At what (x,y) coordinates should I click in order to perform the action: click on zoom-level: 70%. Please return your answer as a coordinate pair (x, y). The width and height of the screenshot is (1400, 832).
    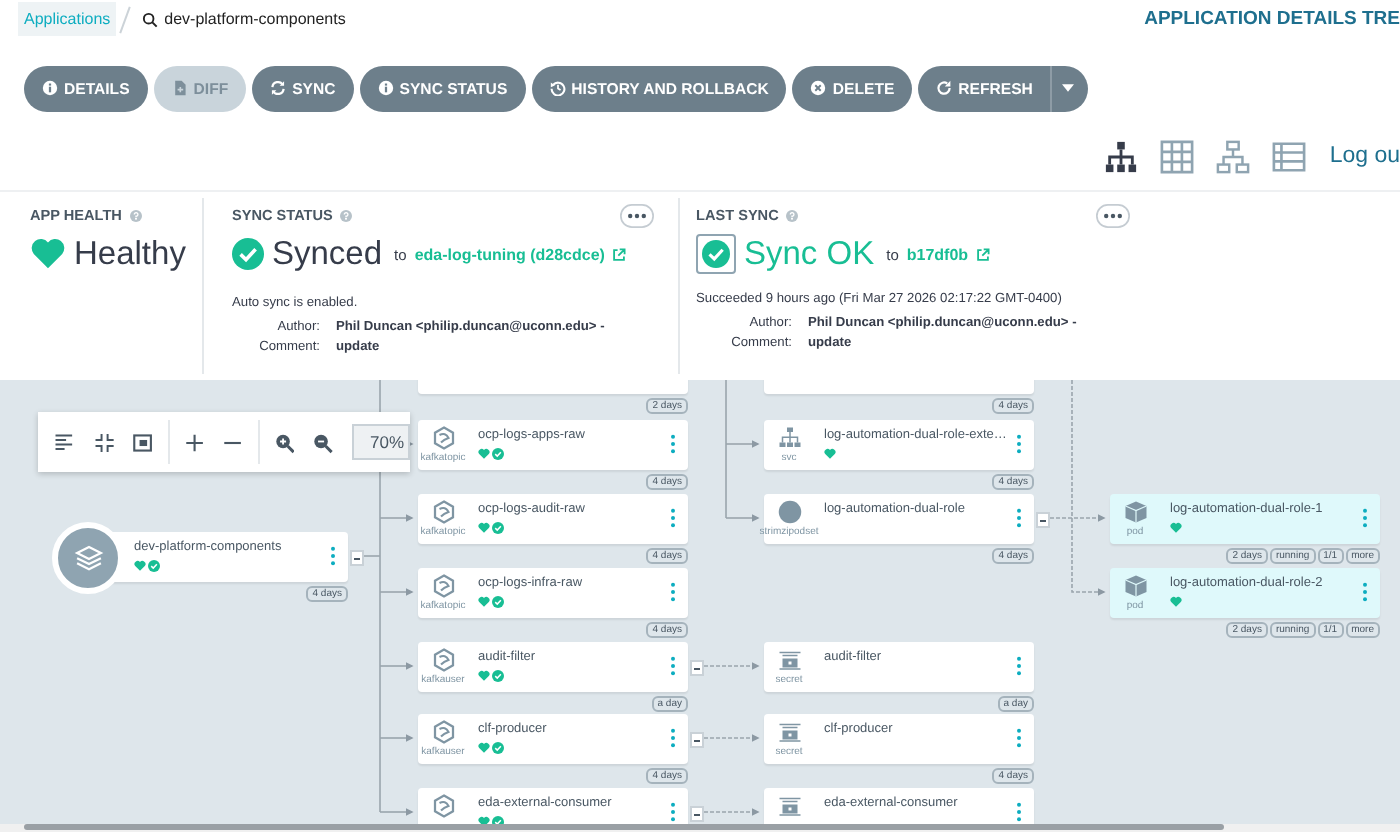
    Looking at the image, I should click on (381, 442).